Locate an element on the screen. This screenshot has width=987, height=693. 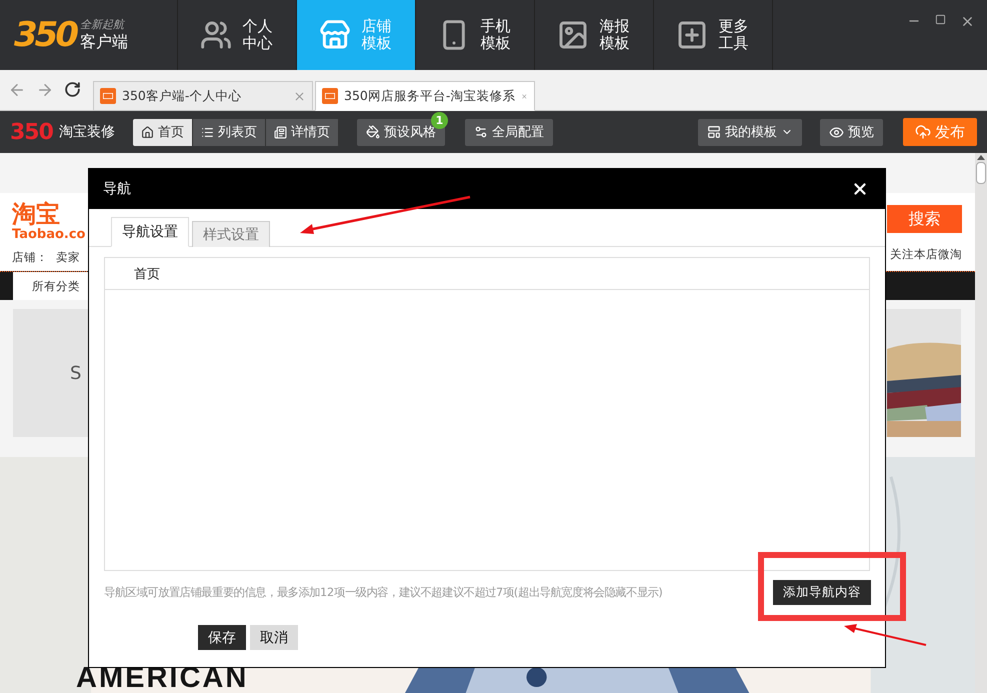
people-icon is located at coordinates (216, 35).